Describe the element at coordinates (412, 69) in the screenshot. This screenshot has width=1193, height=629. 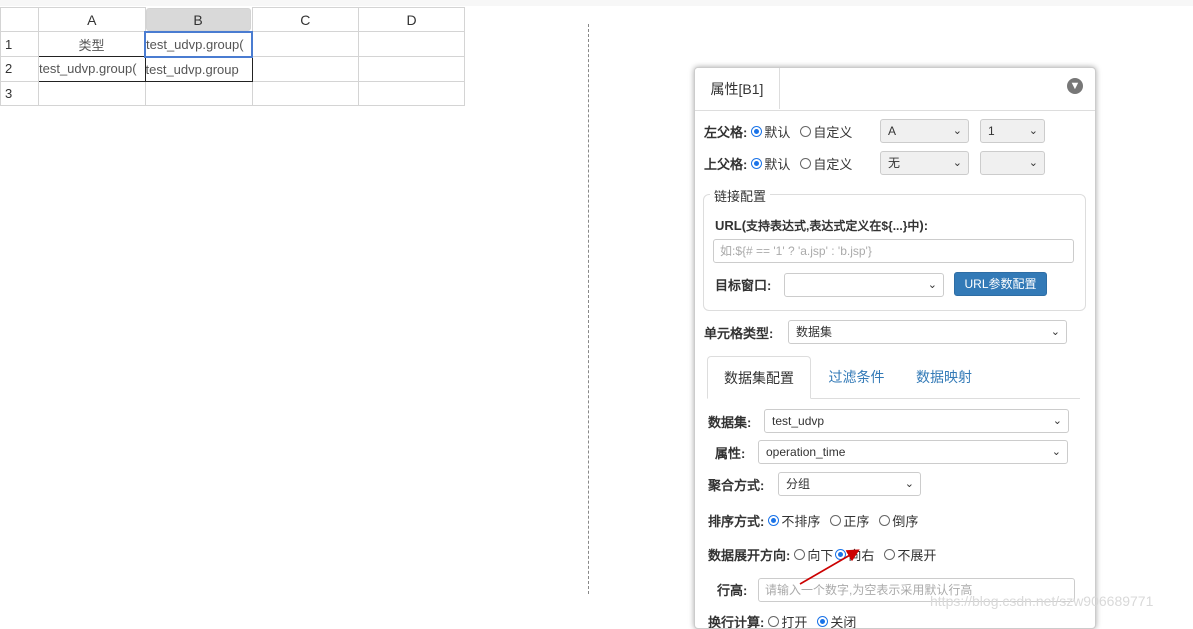
I see `cell-d2` at that location.